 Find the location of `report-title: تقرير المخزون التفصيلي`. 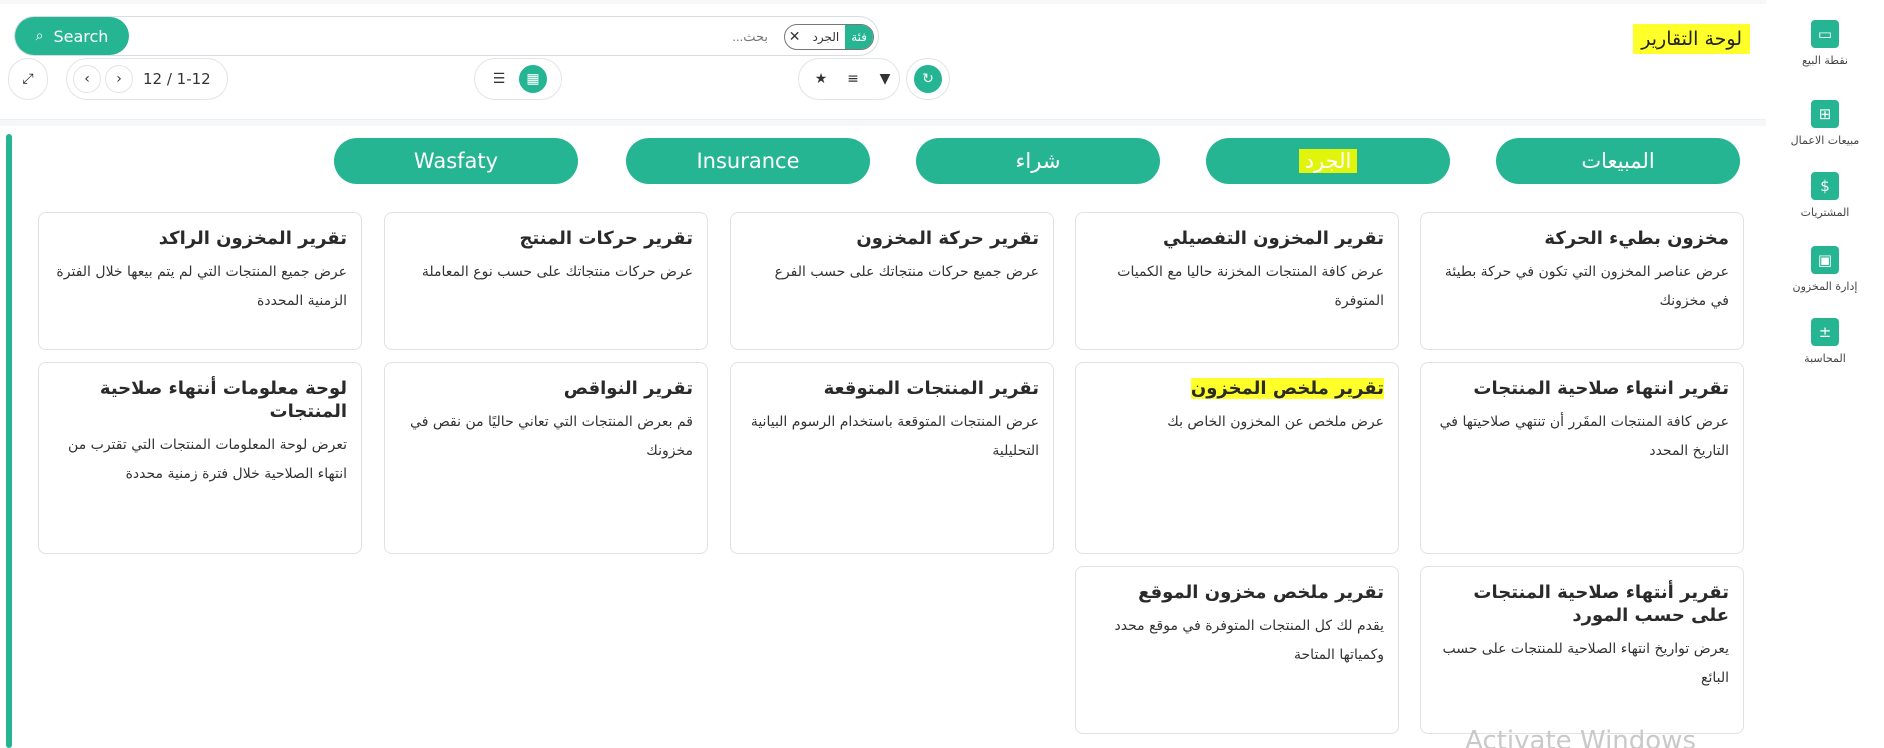

report-title: تقرير المخزون التفصيلي is located at coordinates (1273, 238).